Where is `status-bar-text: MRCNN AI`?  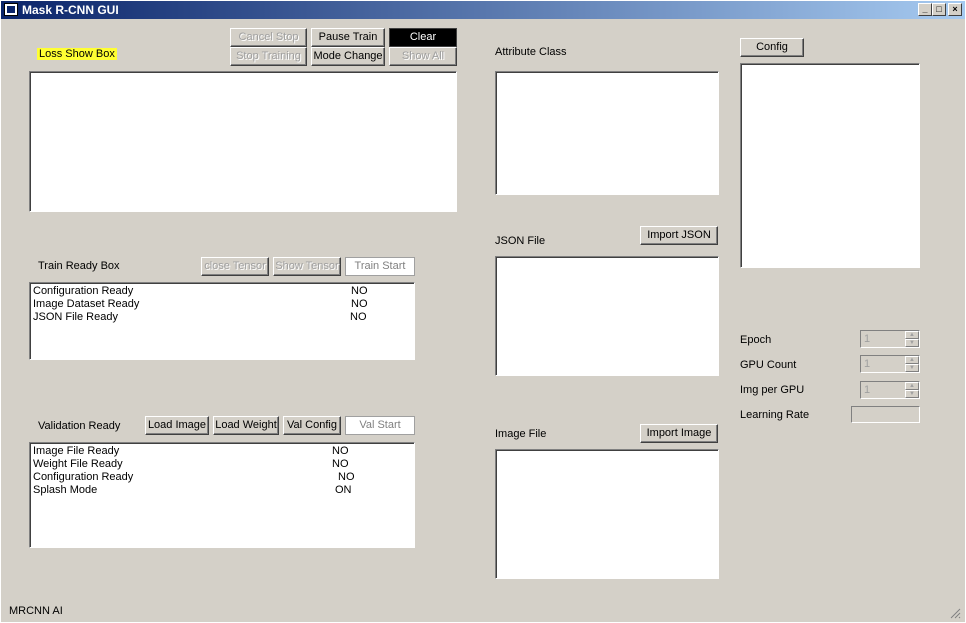
status-bar-text: MRCNN AI is located at coordinates (36, 611).